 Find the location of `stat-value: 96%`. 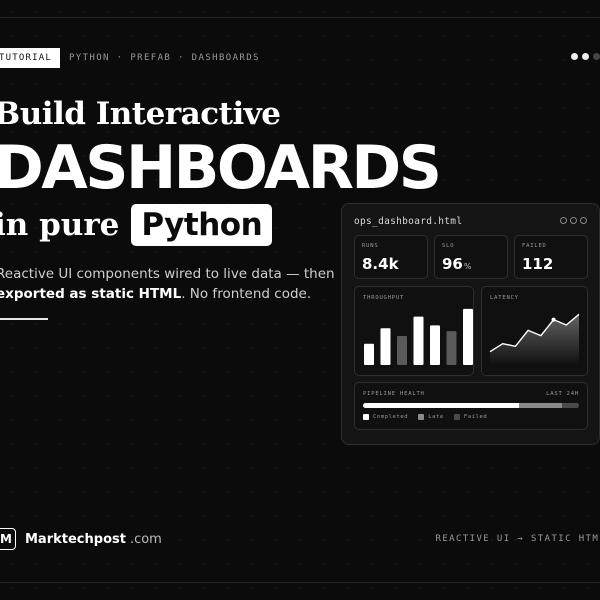

stat-value: 96% is located at coordinates (457, 264).